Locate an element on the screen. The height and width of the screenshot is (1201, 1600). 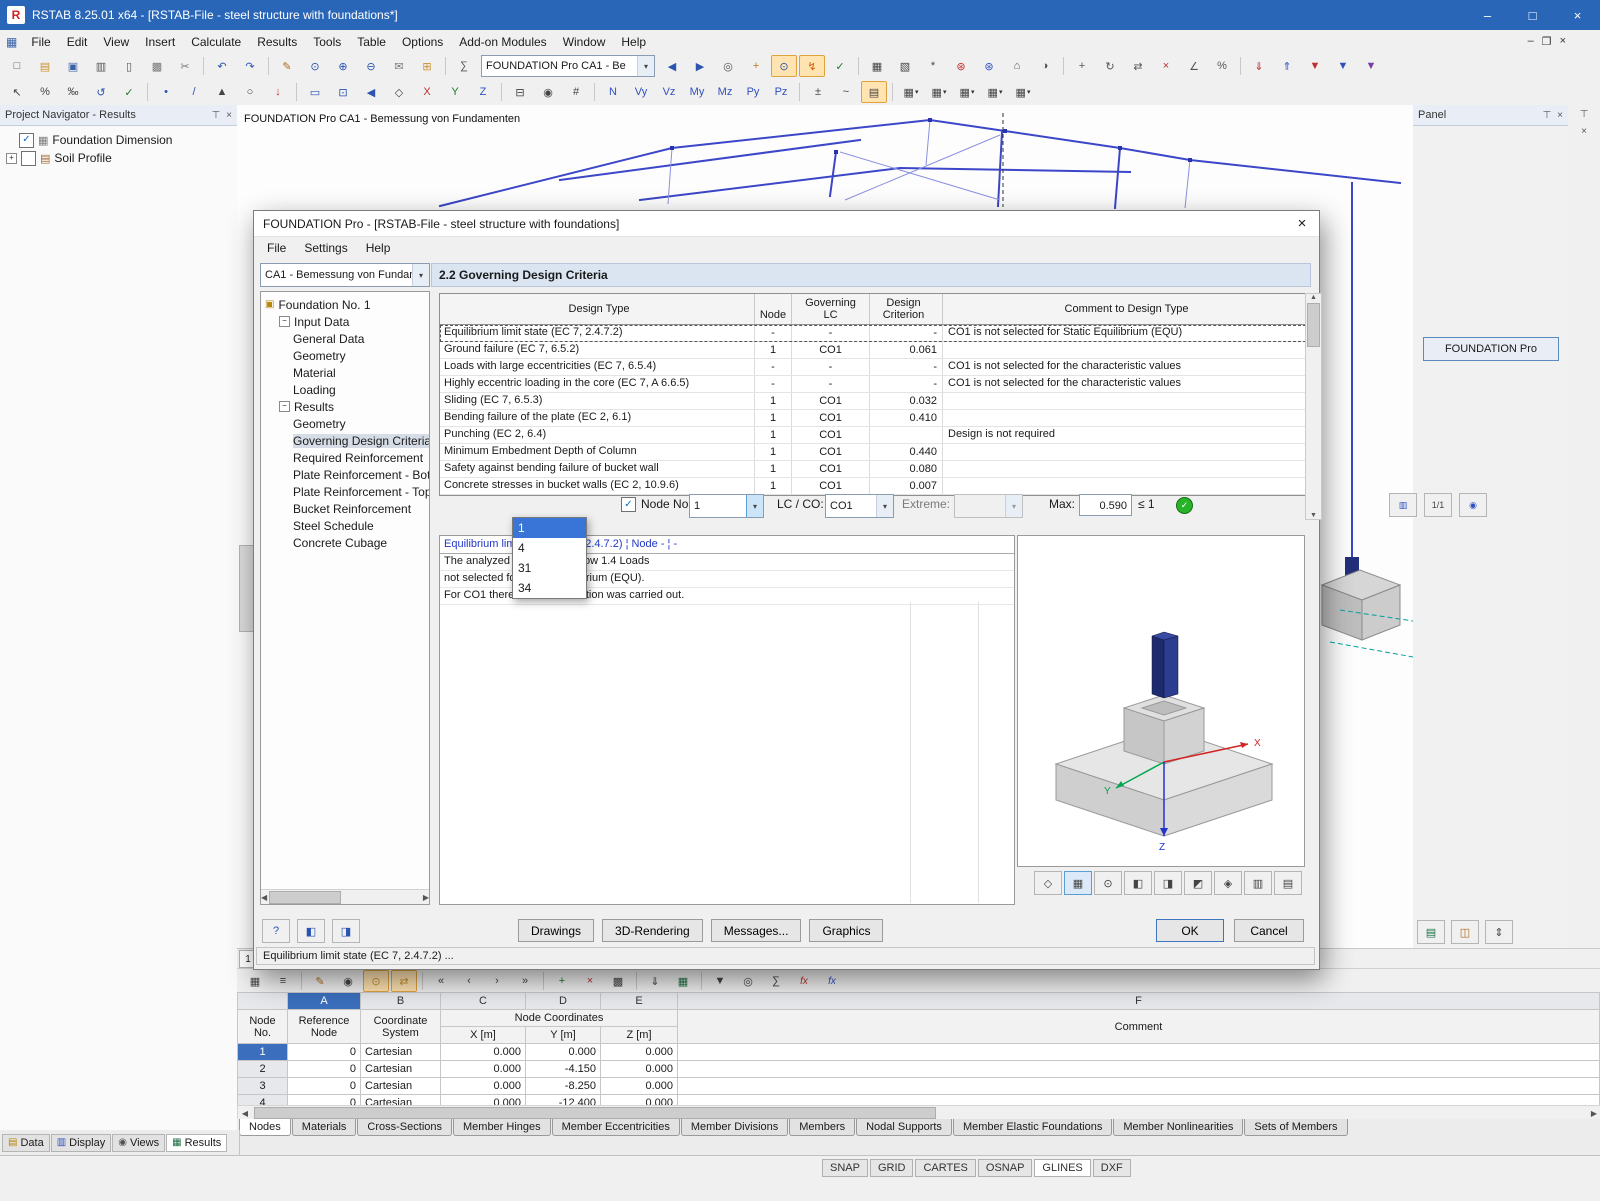
node-row: 2 0 Cartesian 0.000 -4.150 0.000 is located at coordinates (918, 1069).